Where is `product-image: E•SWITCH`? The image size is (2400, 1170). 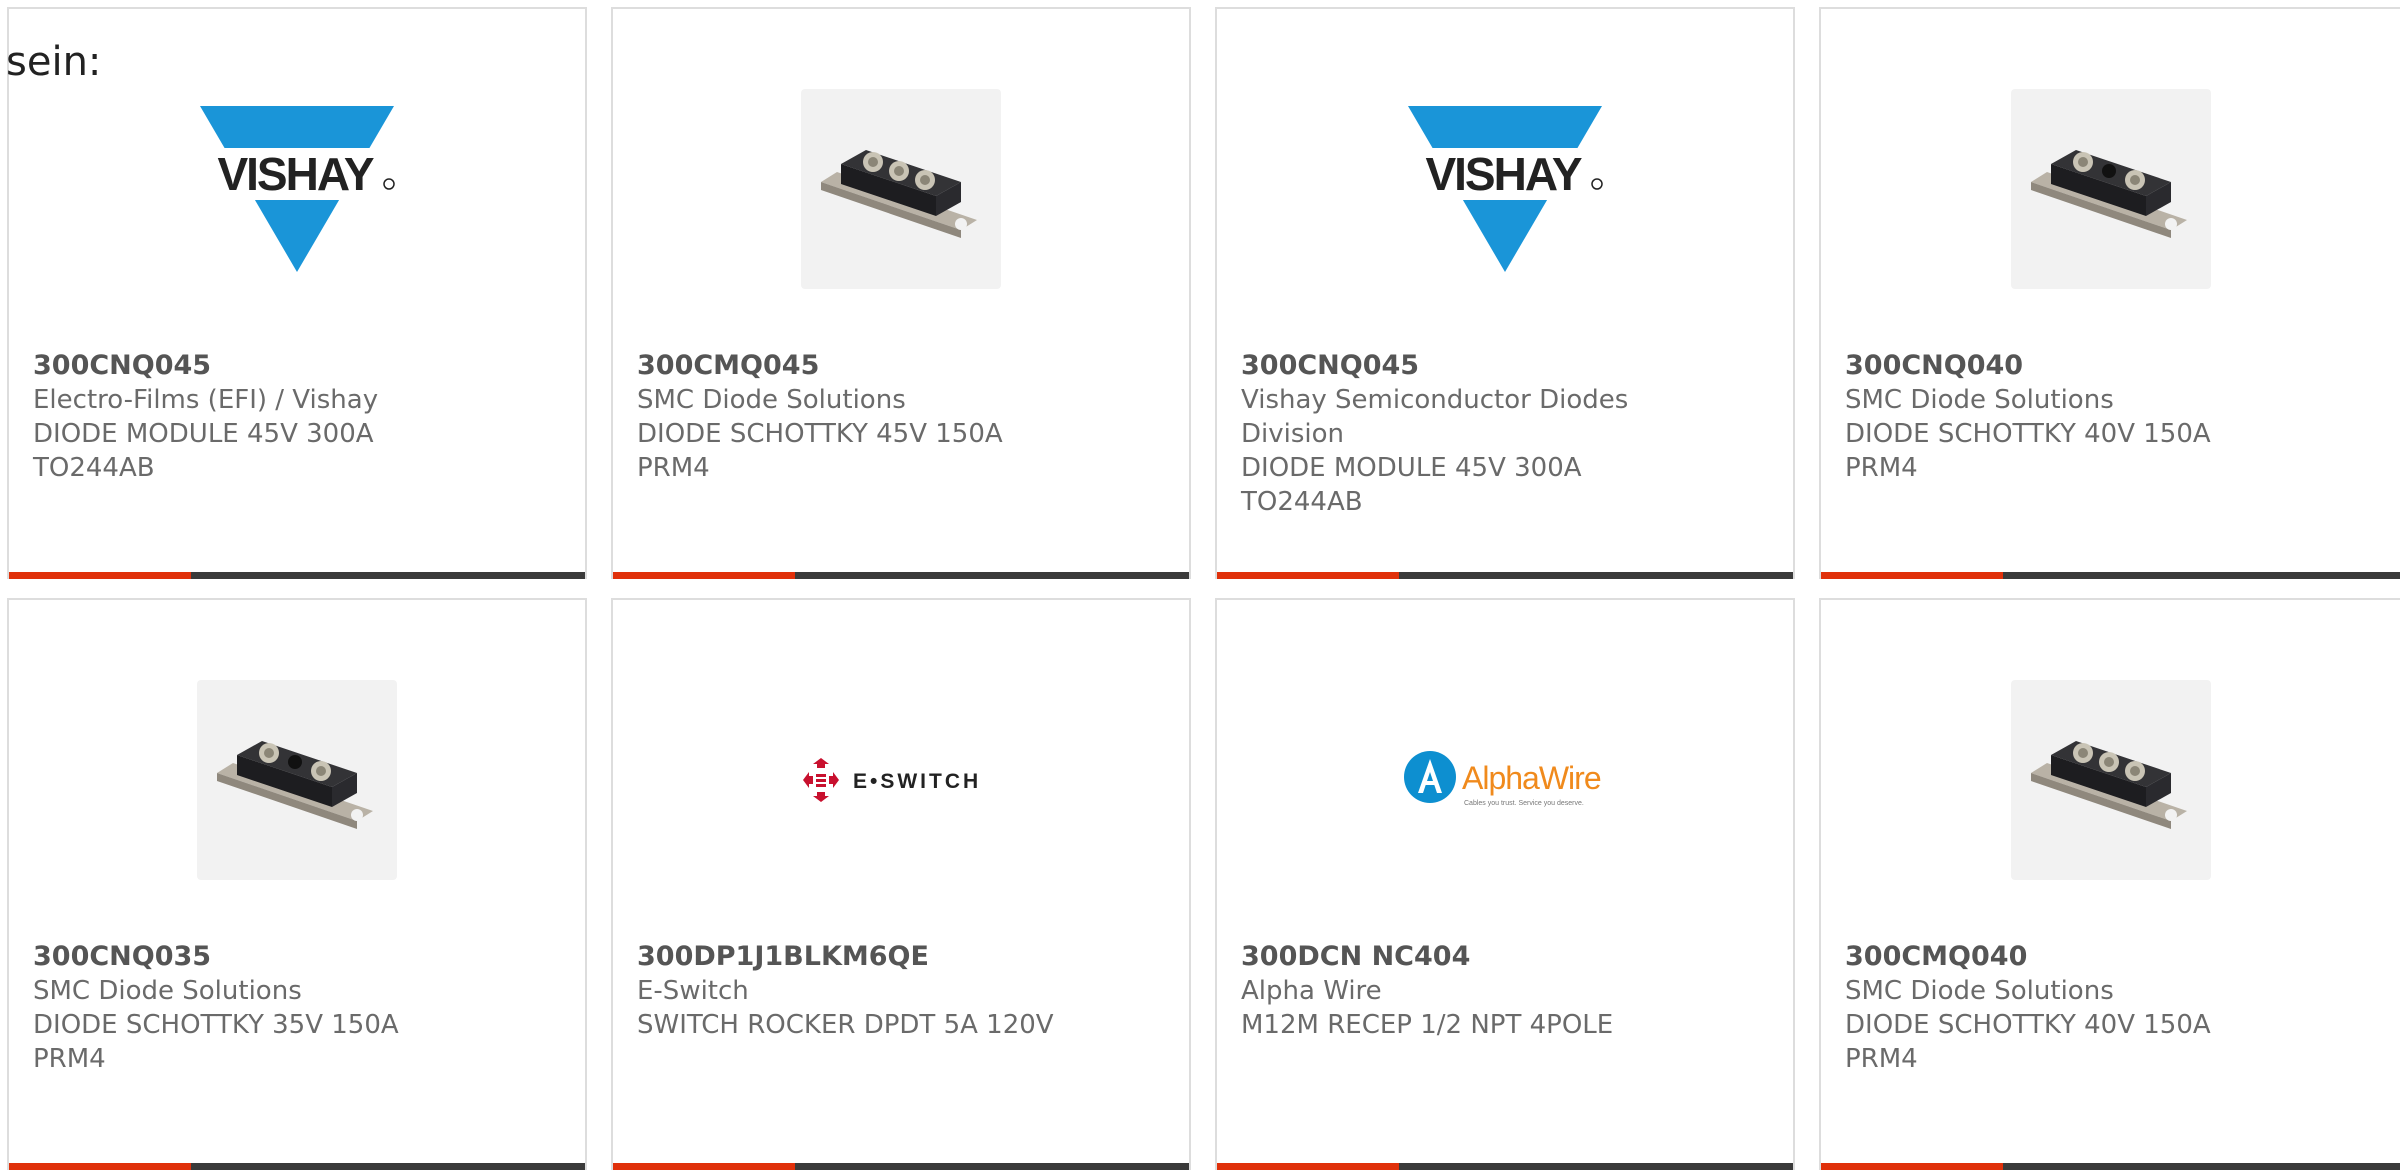
product-image: E•SWITCH is located at coordinates (901, 780).